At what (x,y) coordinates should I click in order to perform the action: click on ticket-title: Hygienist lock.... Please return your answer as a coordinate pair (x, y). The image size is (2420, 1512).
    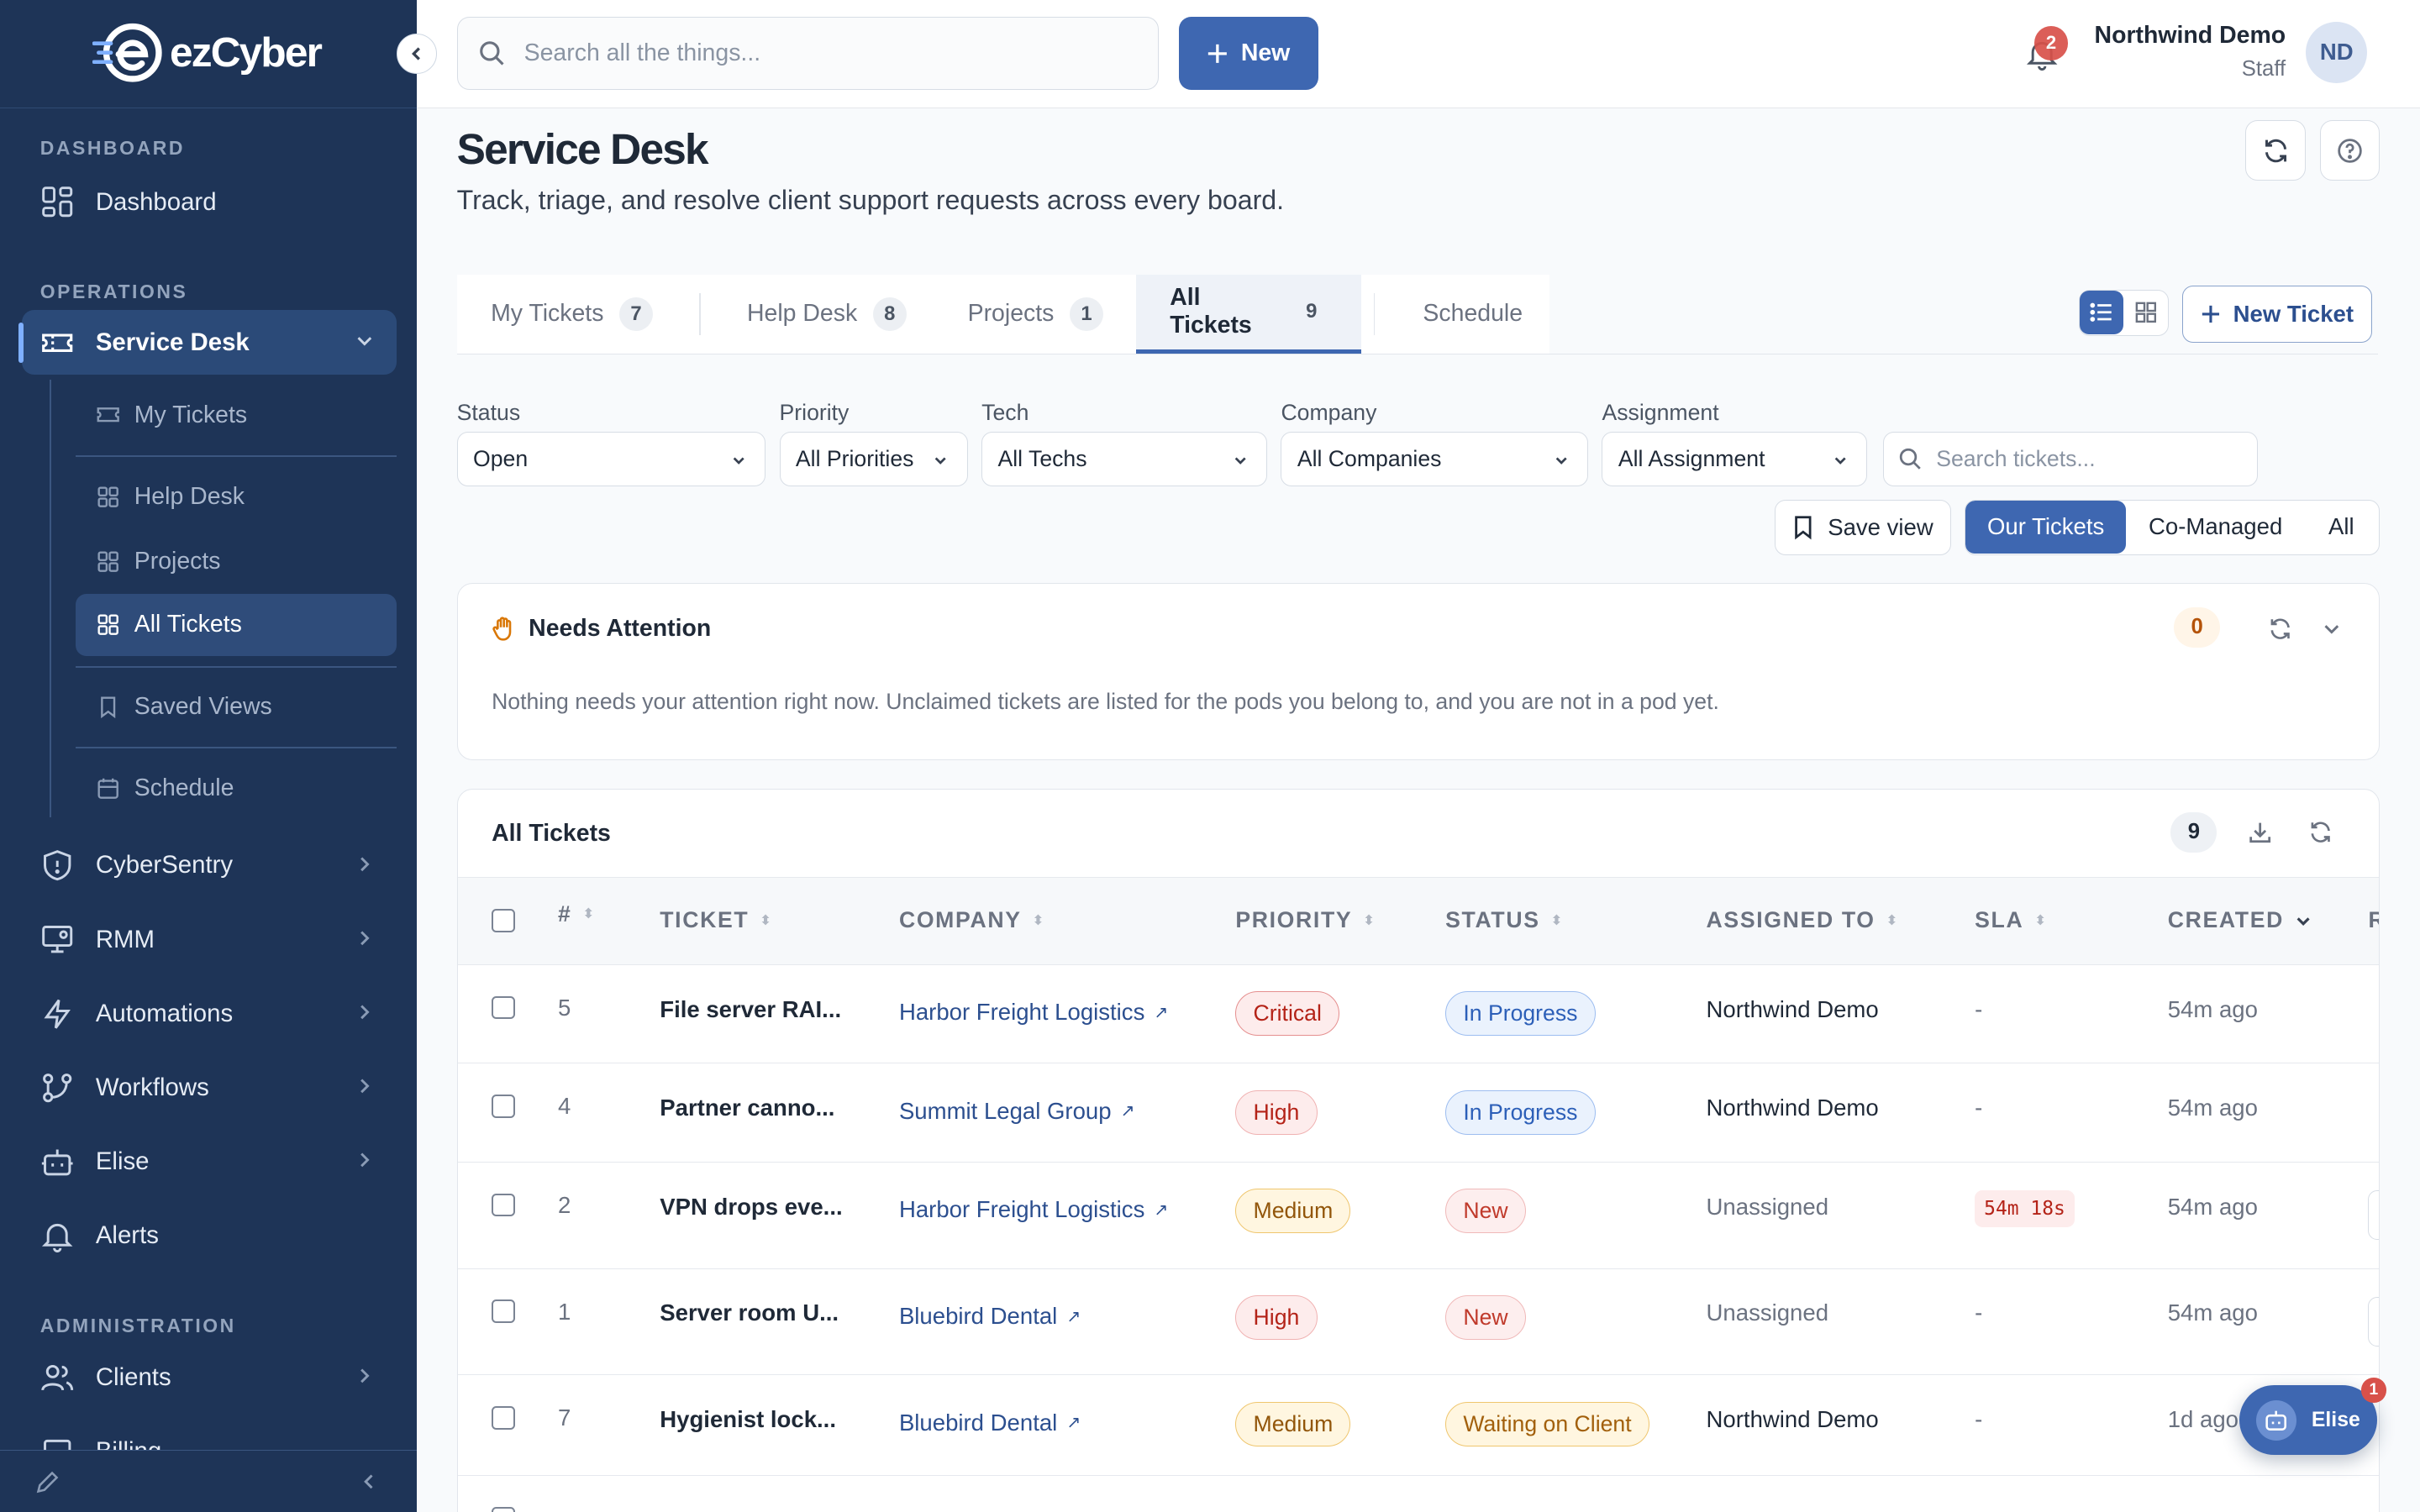
    Looking at the image, I should click on (748, 1419).